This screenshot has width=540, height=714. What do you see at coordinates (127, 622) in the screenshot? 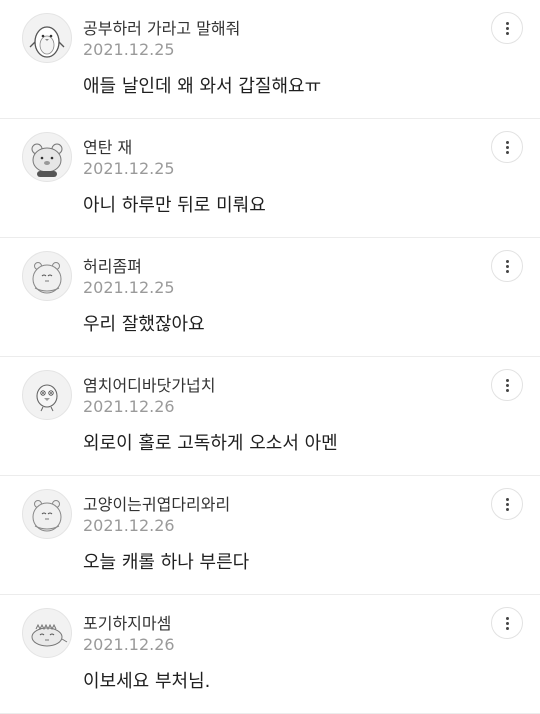
I see `comment-nickname: 포기하지마셈` at bounding box center [127, 622].